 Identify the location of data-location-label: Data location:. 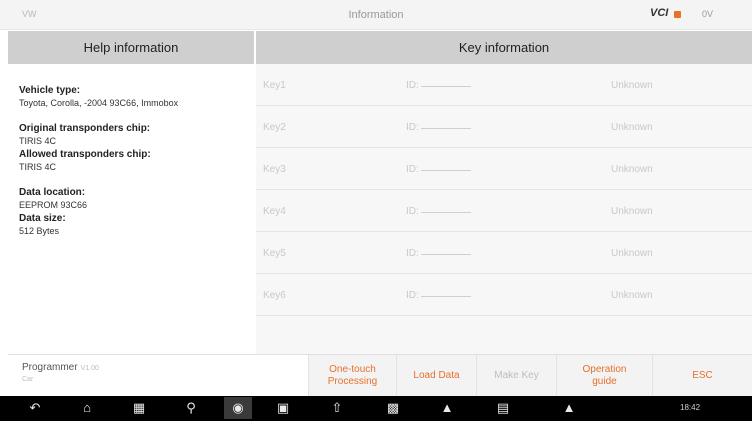
(52, 192).